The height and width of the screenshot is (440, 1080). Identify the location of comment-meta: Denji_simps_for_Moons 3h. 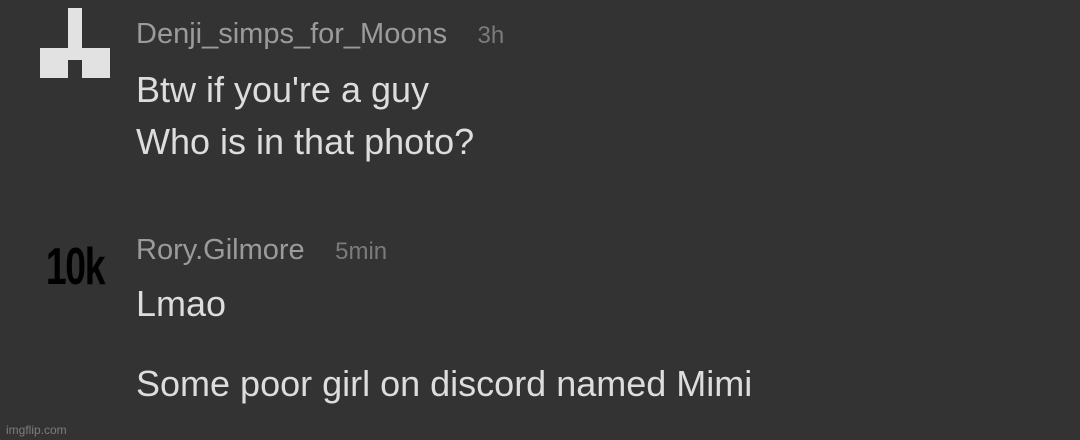
(320, 34).